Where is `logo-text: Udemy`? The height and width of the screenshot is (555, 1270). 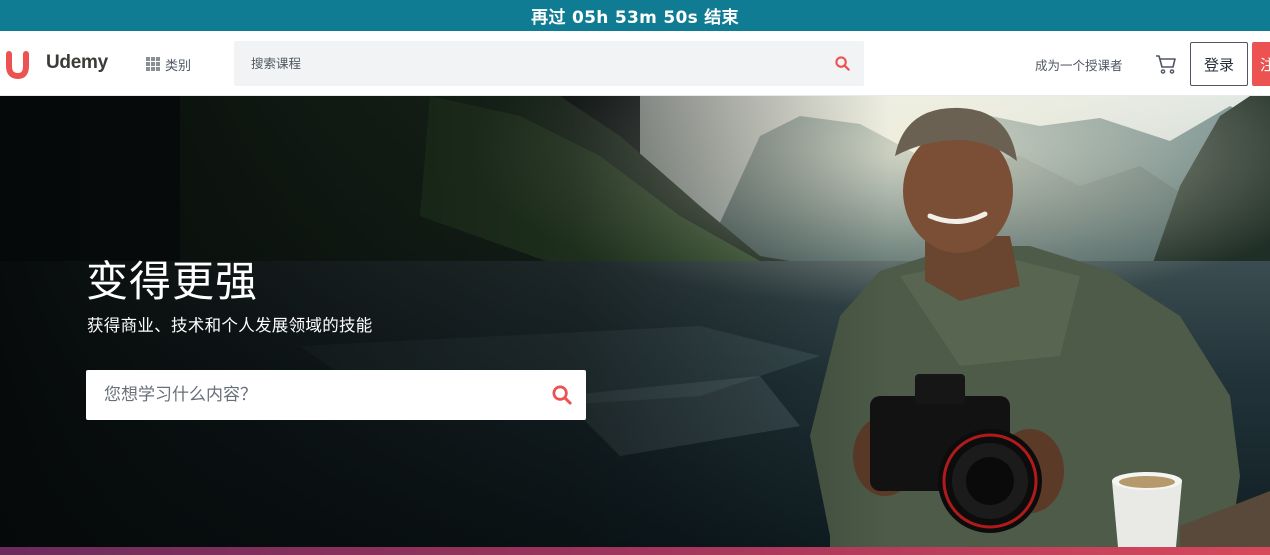
logo-text: Udemy is located at coordinates (77, 62).